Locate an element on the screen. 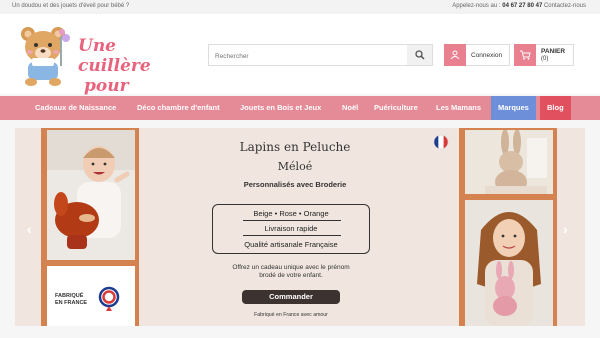 This screenshot has width=600, height=338. cart-icon-wrap is located at coordinates (525, 54).